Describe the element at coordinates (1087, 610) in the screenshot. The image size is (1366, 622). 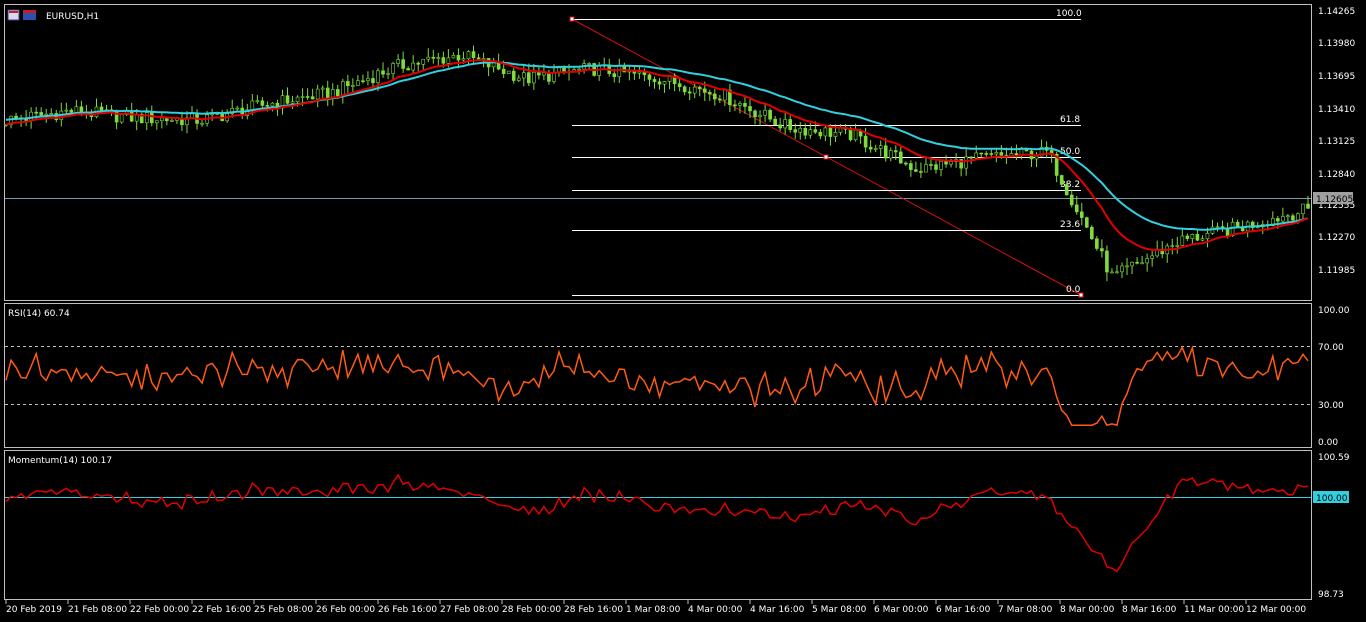
I see `time-label: 8 Mar 00:00` at that location.